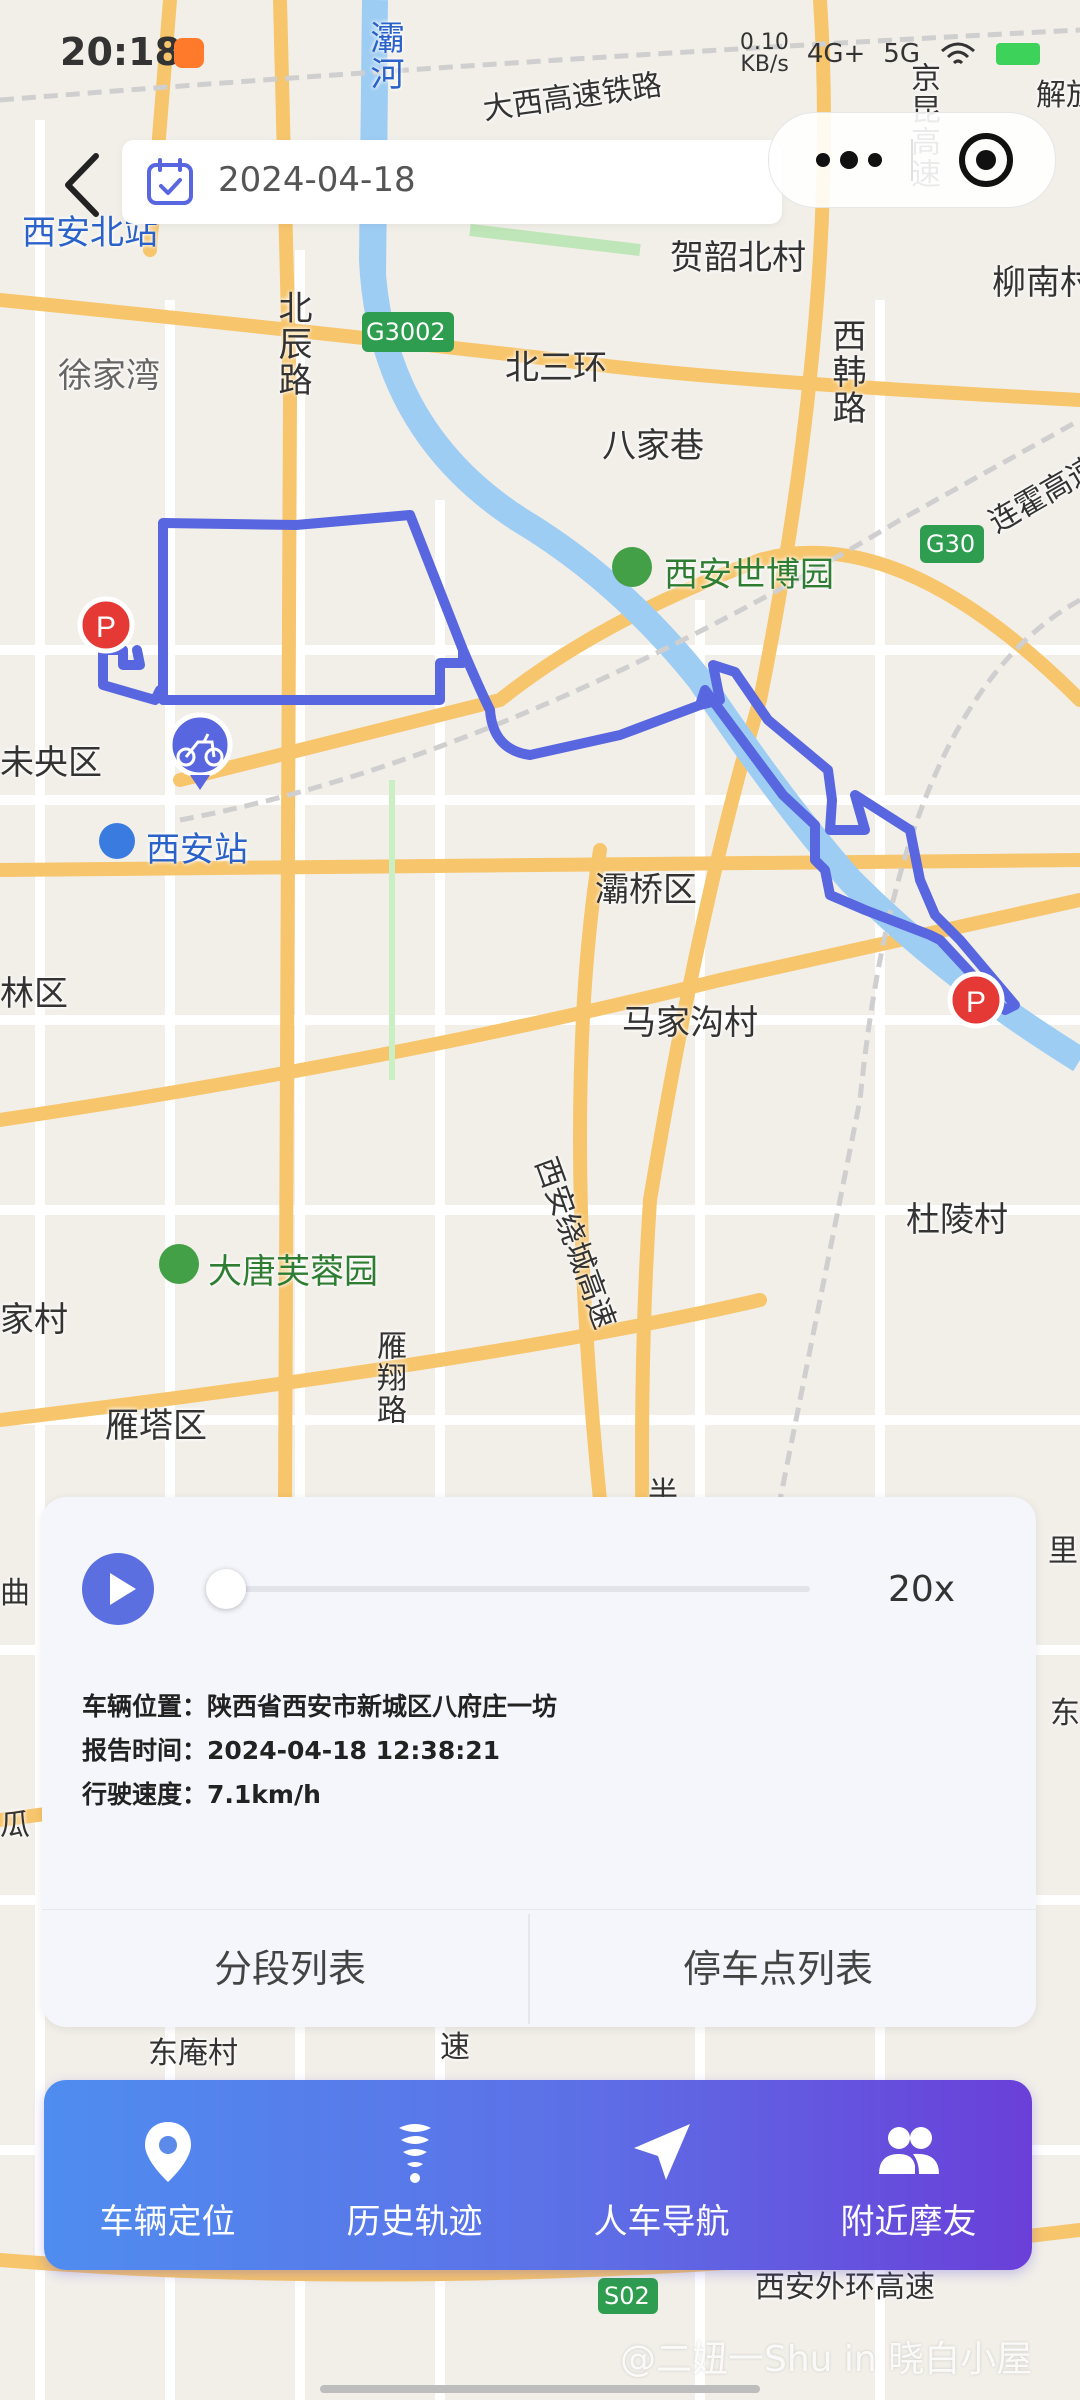 The height and width of the screenshot is (2400, 1080). Describe the element at coordinates (193, 2053) in the screenshot. I see `map-label-place: 东庵村` at that location.